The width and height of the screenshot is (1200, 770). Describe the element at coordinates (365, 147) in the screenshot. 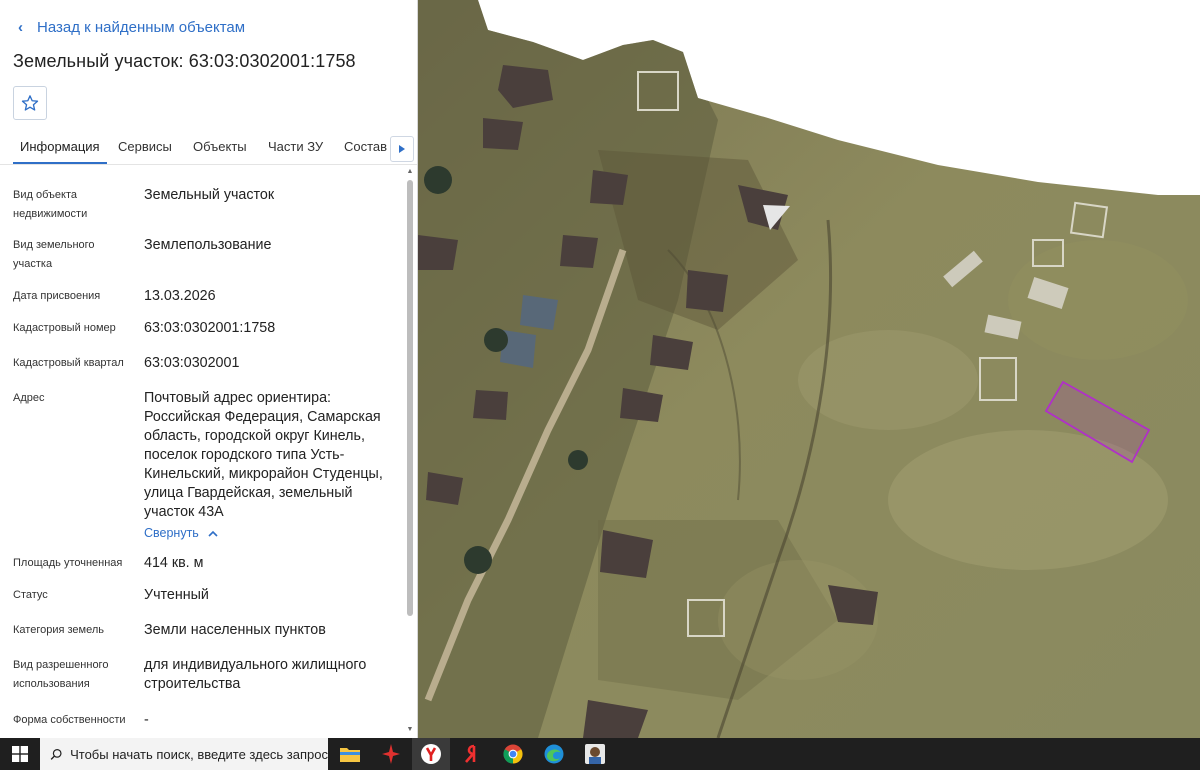

I see `tab-composition: Состав` at that location.